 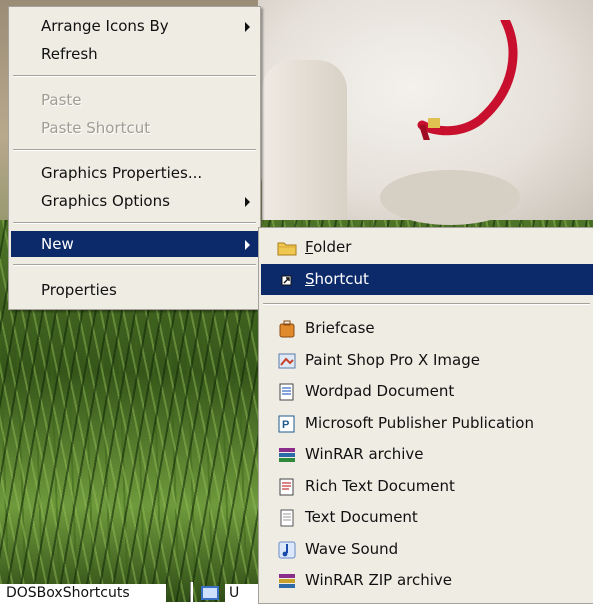 I want to click on item-label: older, so click(x=332, y=247).